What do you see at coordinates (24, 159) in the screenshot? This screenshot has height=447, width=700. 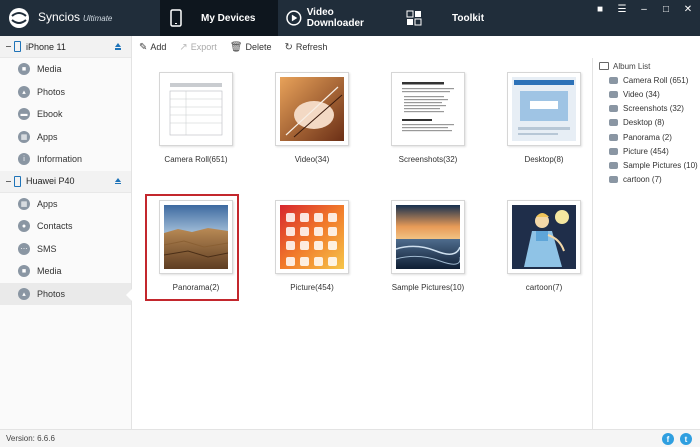 I see `info-icon: i` at bounding box center [24, 159].